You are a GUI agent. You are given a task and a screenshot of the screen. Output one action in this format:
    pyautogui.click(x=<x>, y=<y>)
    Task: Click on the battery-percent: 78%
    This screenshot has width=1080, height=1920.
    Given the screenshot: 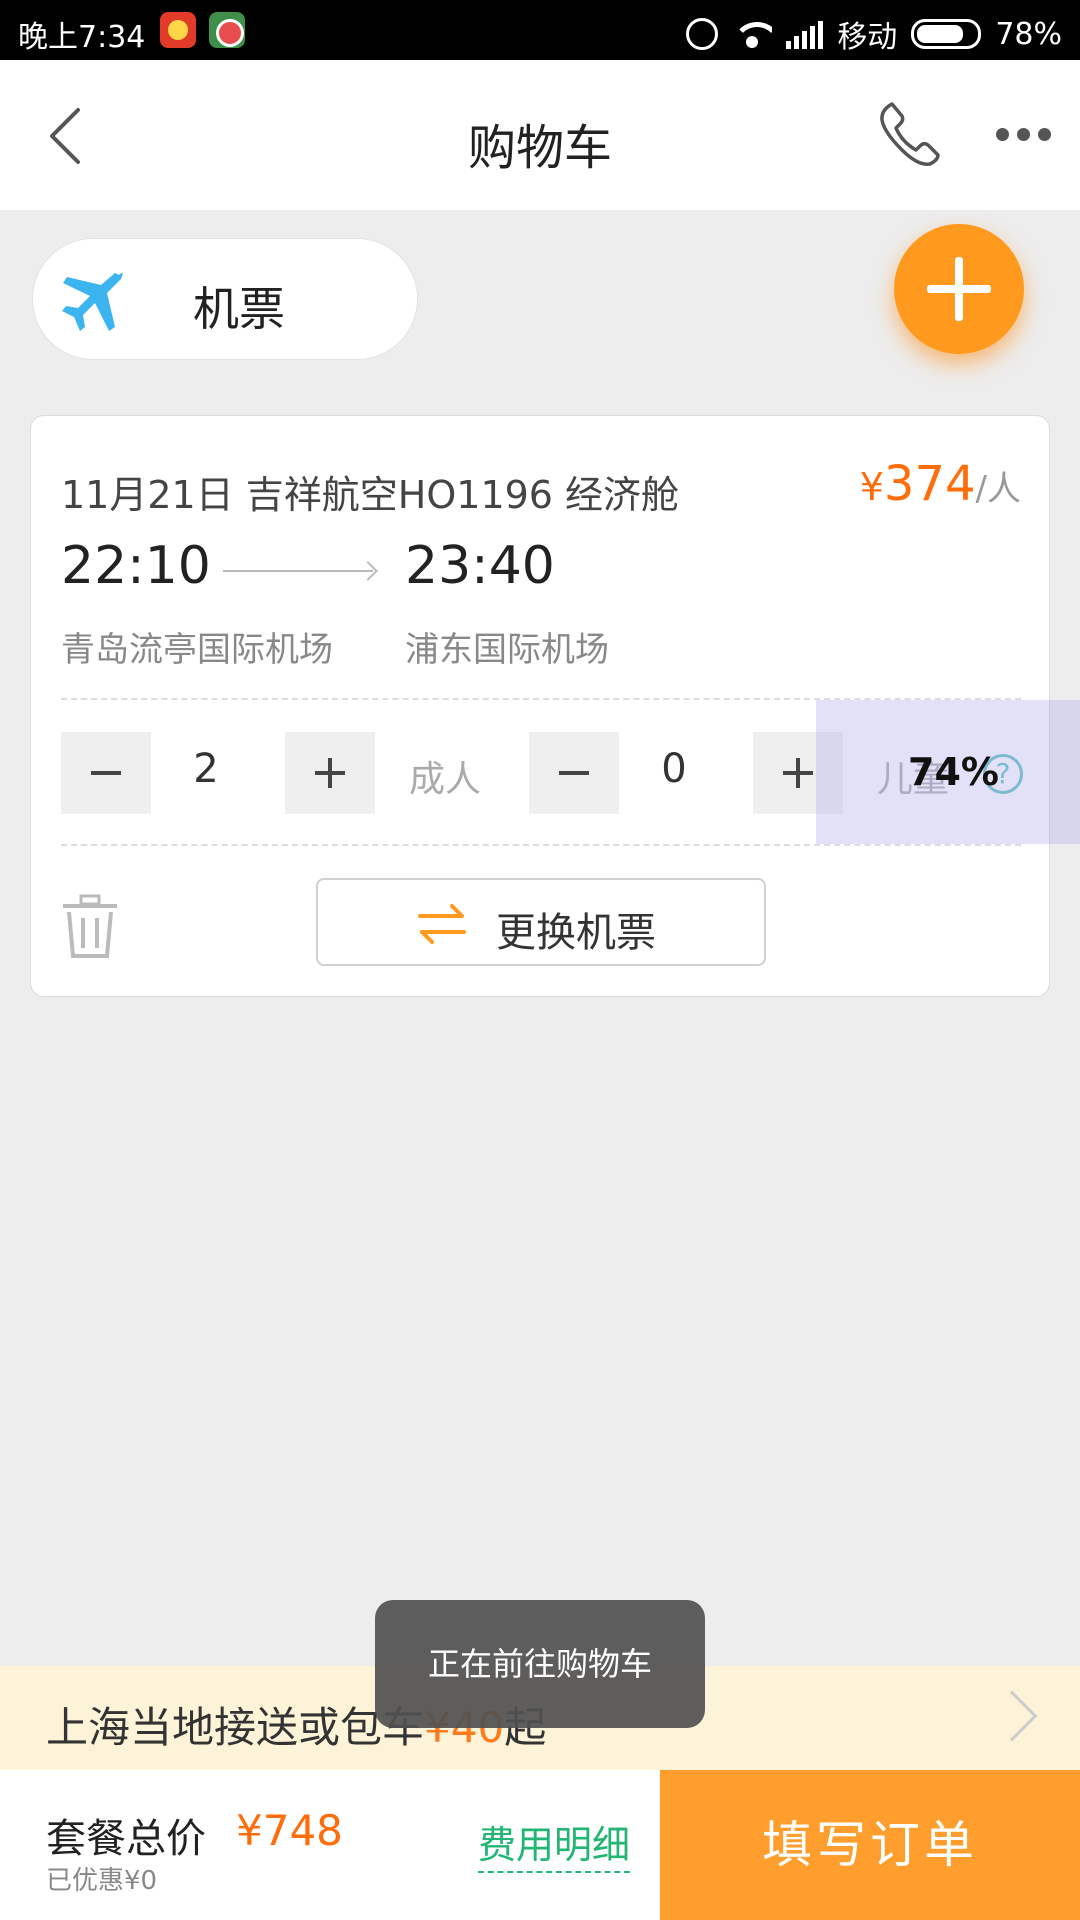 What is the action you would take?
    pyautogui.click(x=1028, y=34)
    